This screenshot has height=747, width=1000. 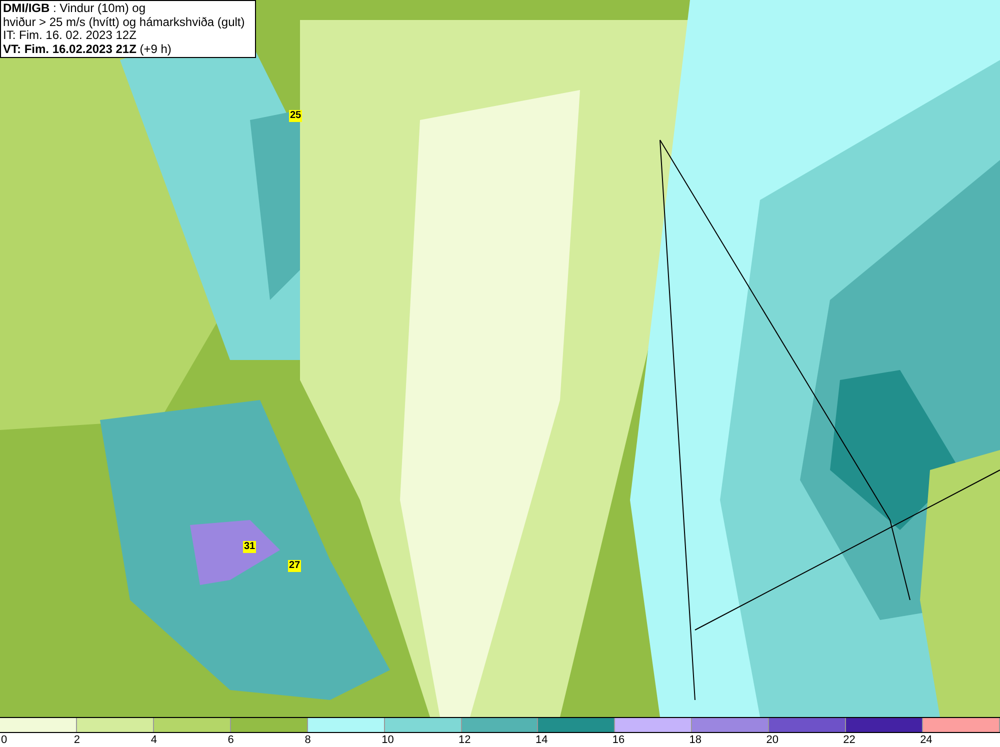 I want to click on title-line: IT: Fim. 16. 02. 2023 12Z, so click(x=70, y=35).